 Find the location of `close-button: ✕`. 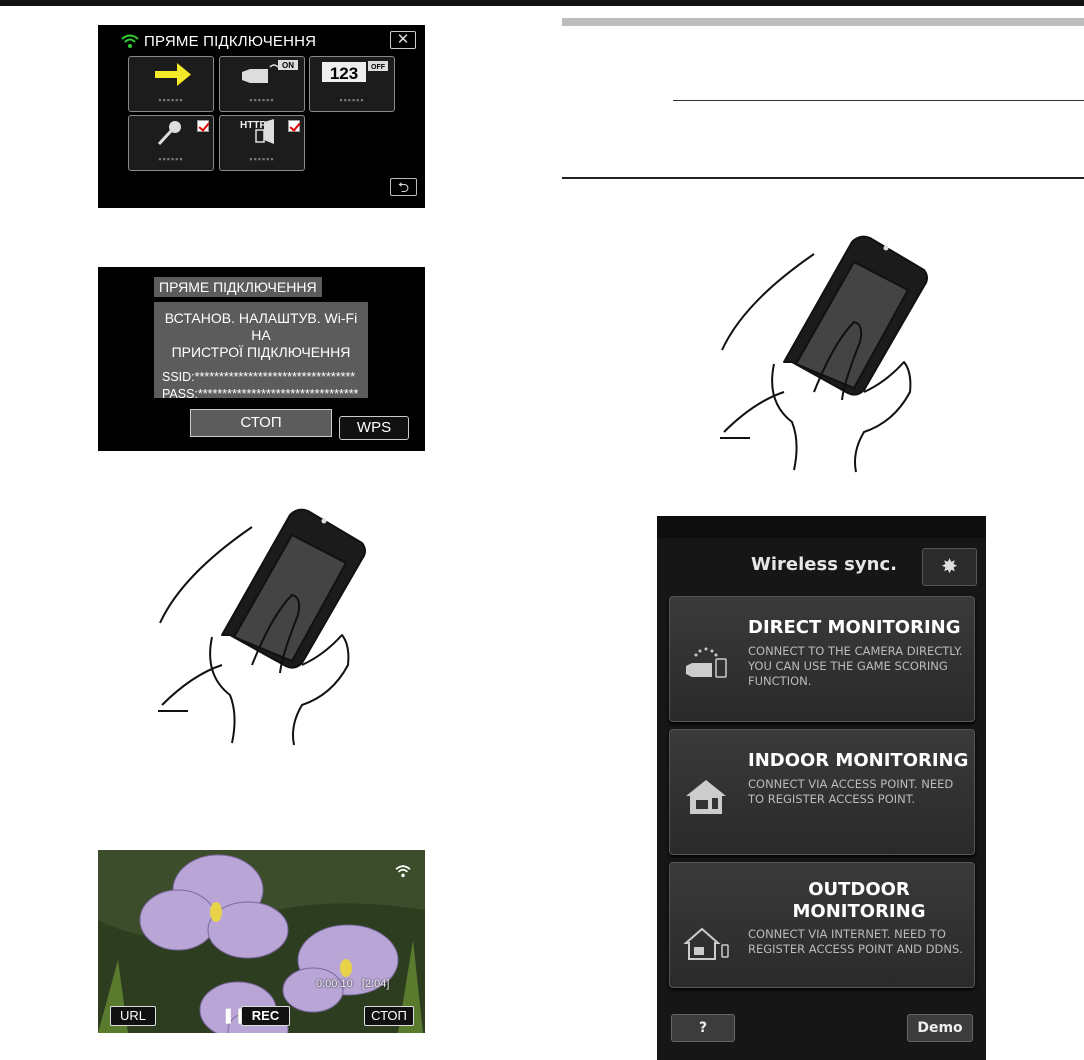

close-button: ✕ is located at coordinates (403, 40).